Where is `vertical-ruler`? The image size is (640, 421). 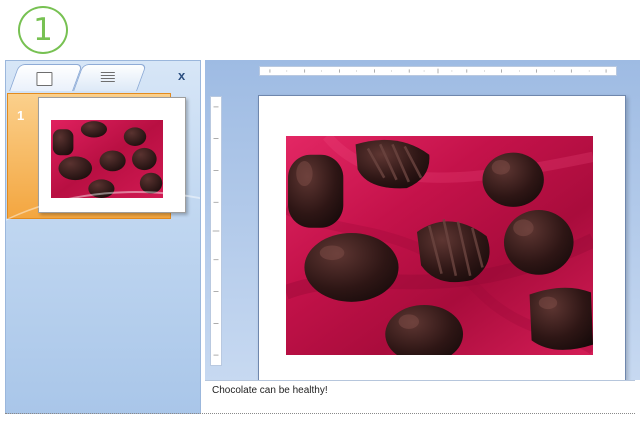
vertical-ruler is located at coordinates (216, 231).